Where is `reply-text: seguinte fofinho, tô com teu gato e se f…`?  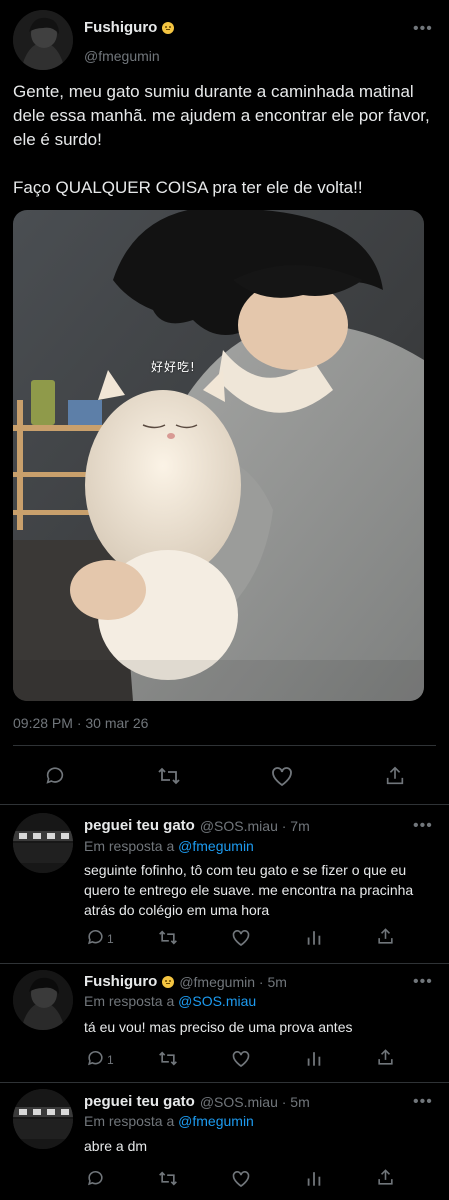
reply-text: seguinte fofinho, tô com teu gato e se f… is located at coordinates (249, 890).